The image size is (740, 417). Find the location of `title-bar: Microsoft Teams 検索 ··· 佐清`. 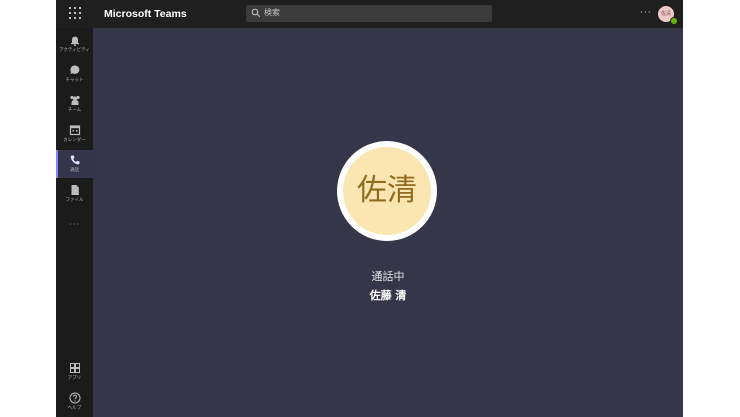

title-bar: Microsoft Teams 検索 ··· 佐清 is located at coordinates (369, 14).